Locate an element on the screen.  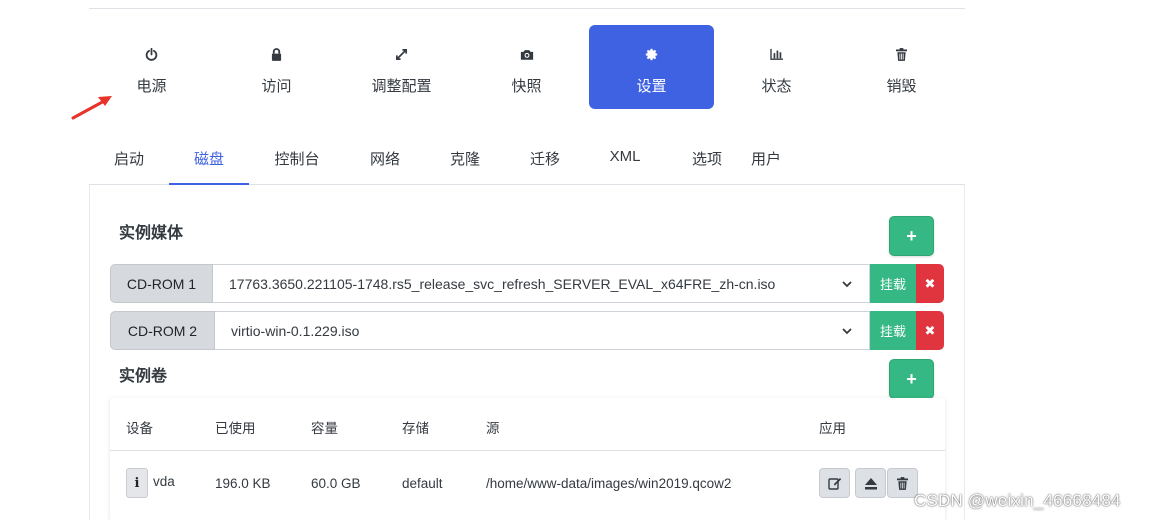
destroy-button: 销毁 is located at coordinates (901, 67).